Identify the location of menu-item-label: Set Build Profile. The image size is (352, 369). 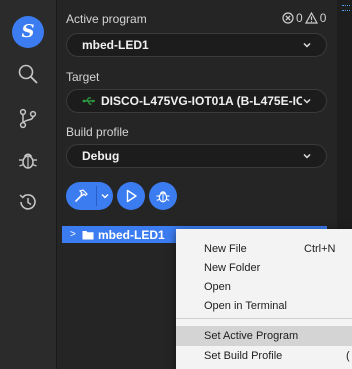
(243, 356).